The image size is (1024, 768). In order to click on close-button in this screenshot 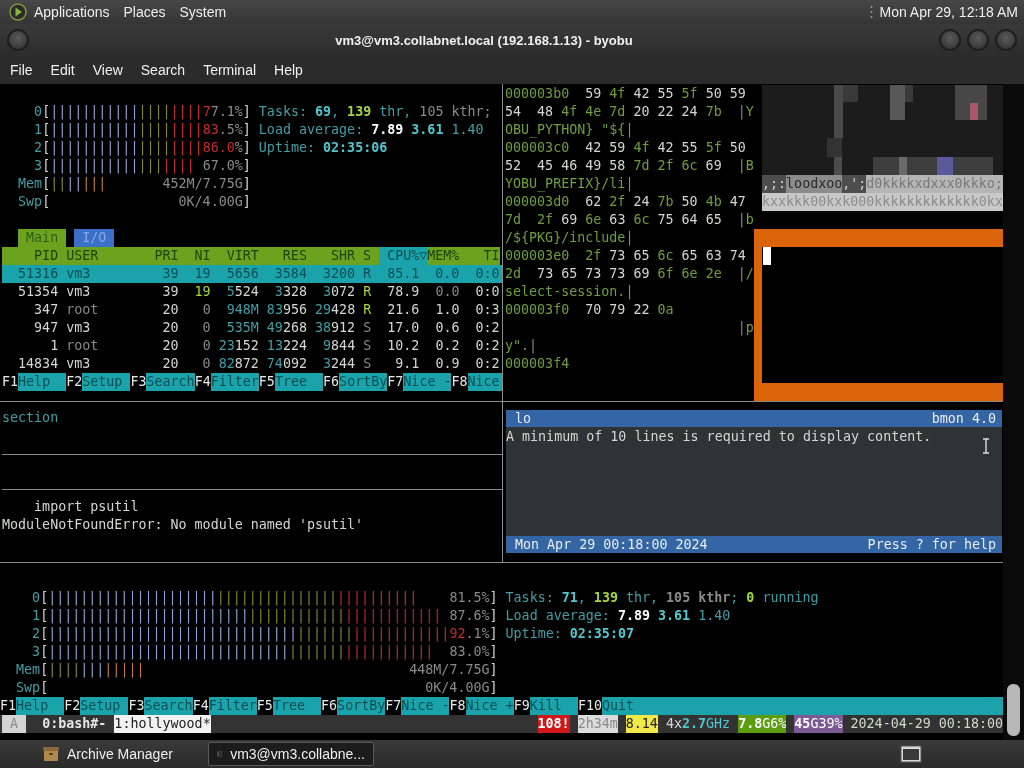, I will do `click(1006, 40)`.